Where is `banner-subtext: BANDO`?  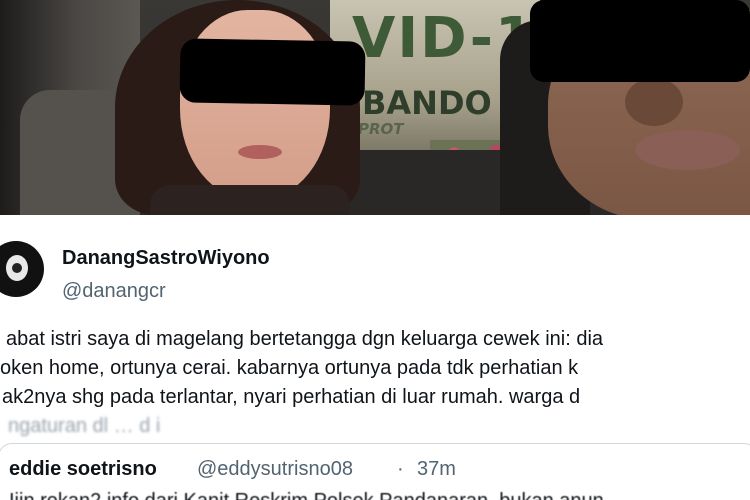 banner-subtext: BANDO is located at coordinates (427, 103).